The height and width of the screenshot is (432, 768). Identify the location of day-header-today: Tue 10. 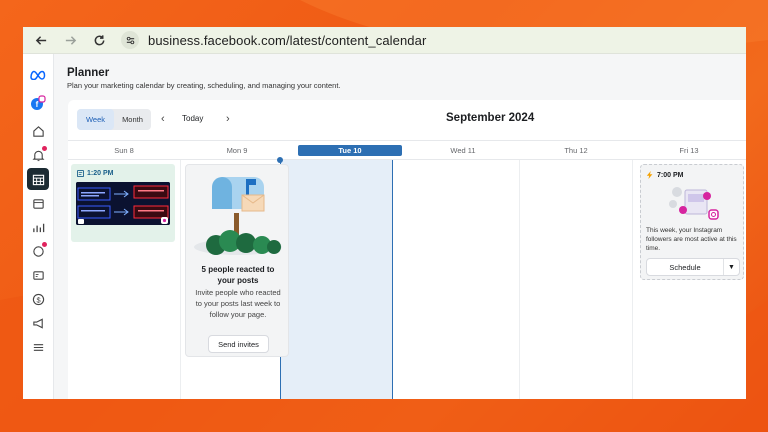
(350, 150).